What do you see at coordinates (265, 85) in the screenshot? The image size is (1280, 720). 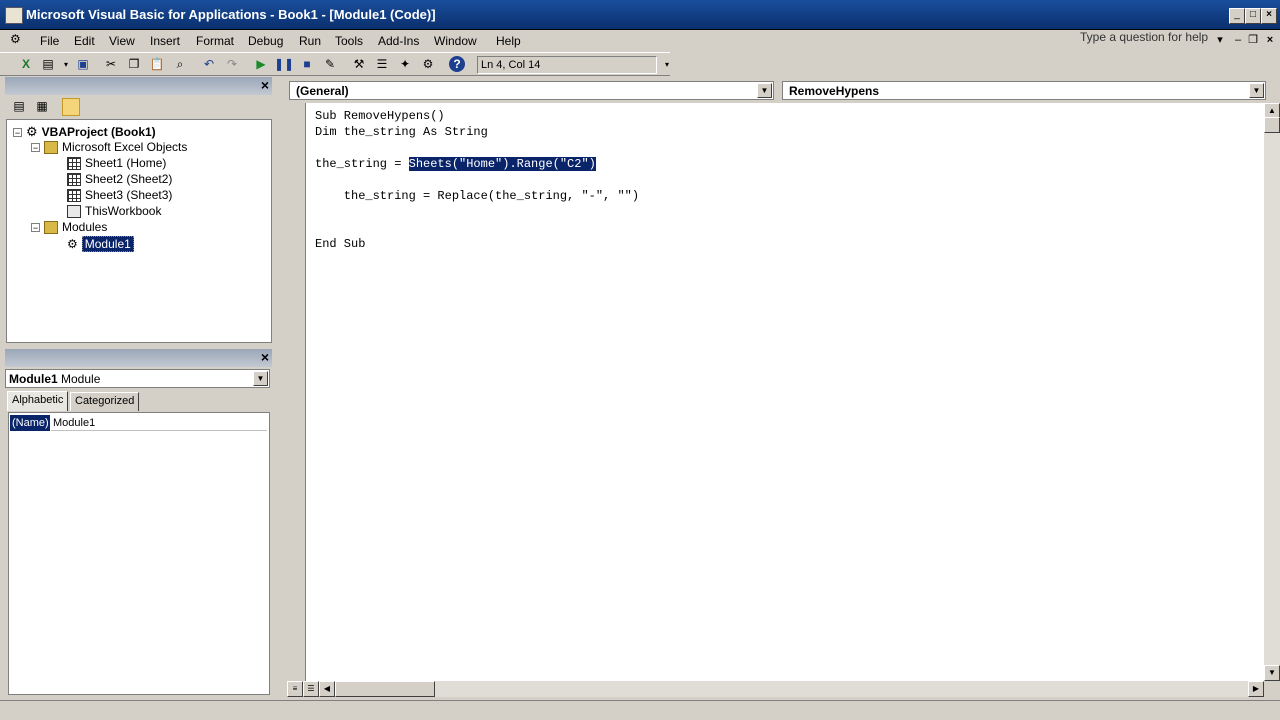 I see `project-explorer-close-icon: ×` at bounding box center [265, 85].